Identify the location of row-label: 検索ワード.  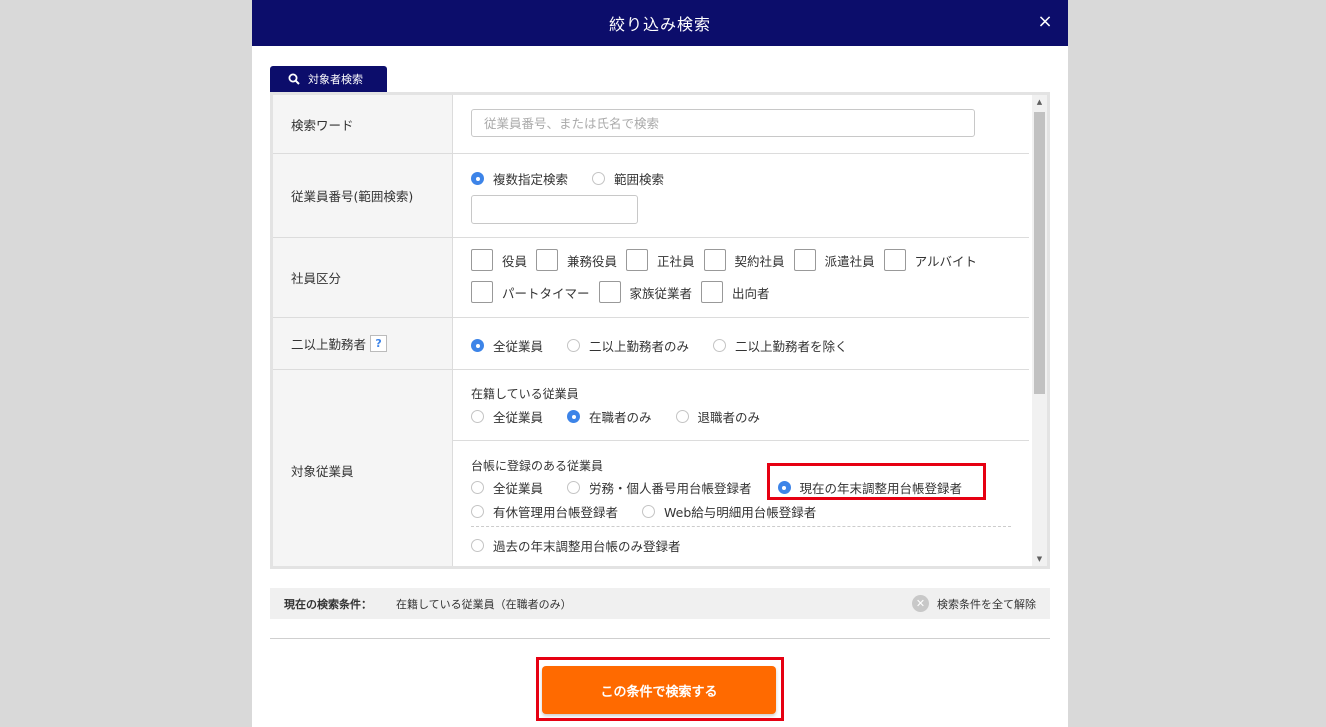
(363, 124).